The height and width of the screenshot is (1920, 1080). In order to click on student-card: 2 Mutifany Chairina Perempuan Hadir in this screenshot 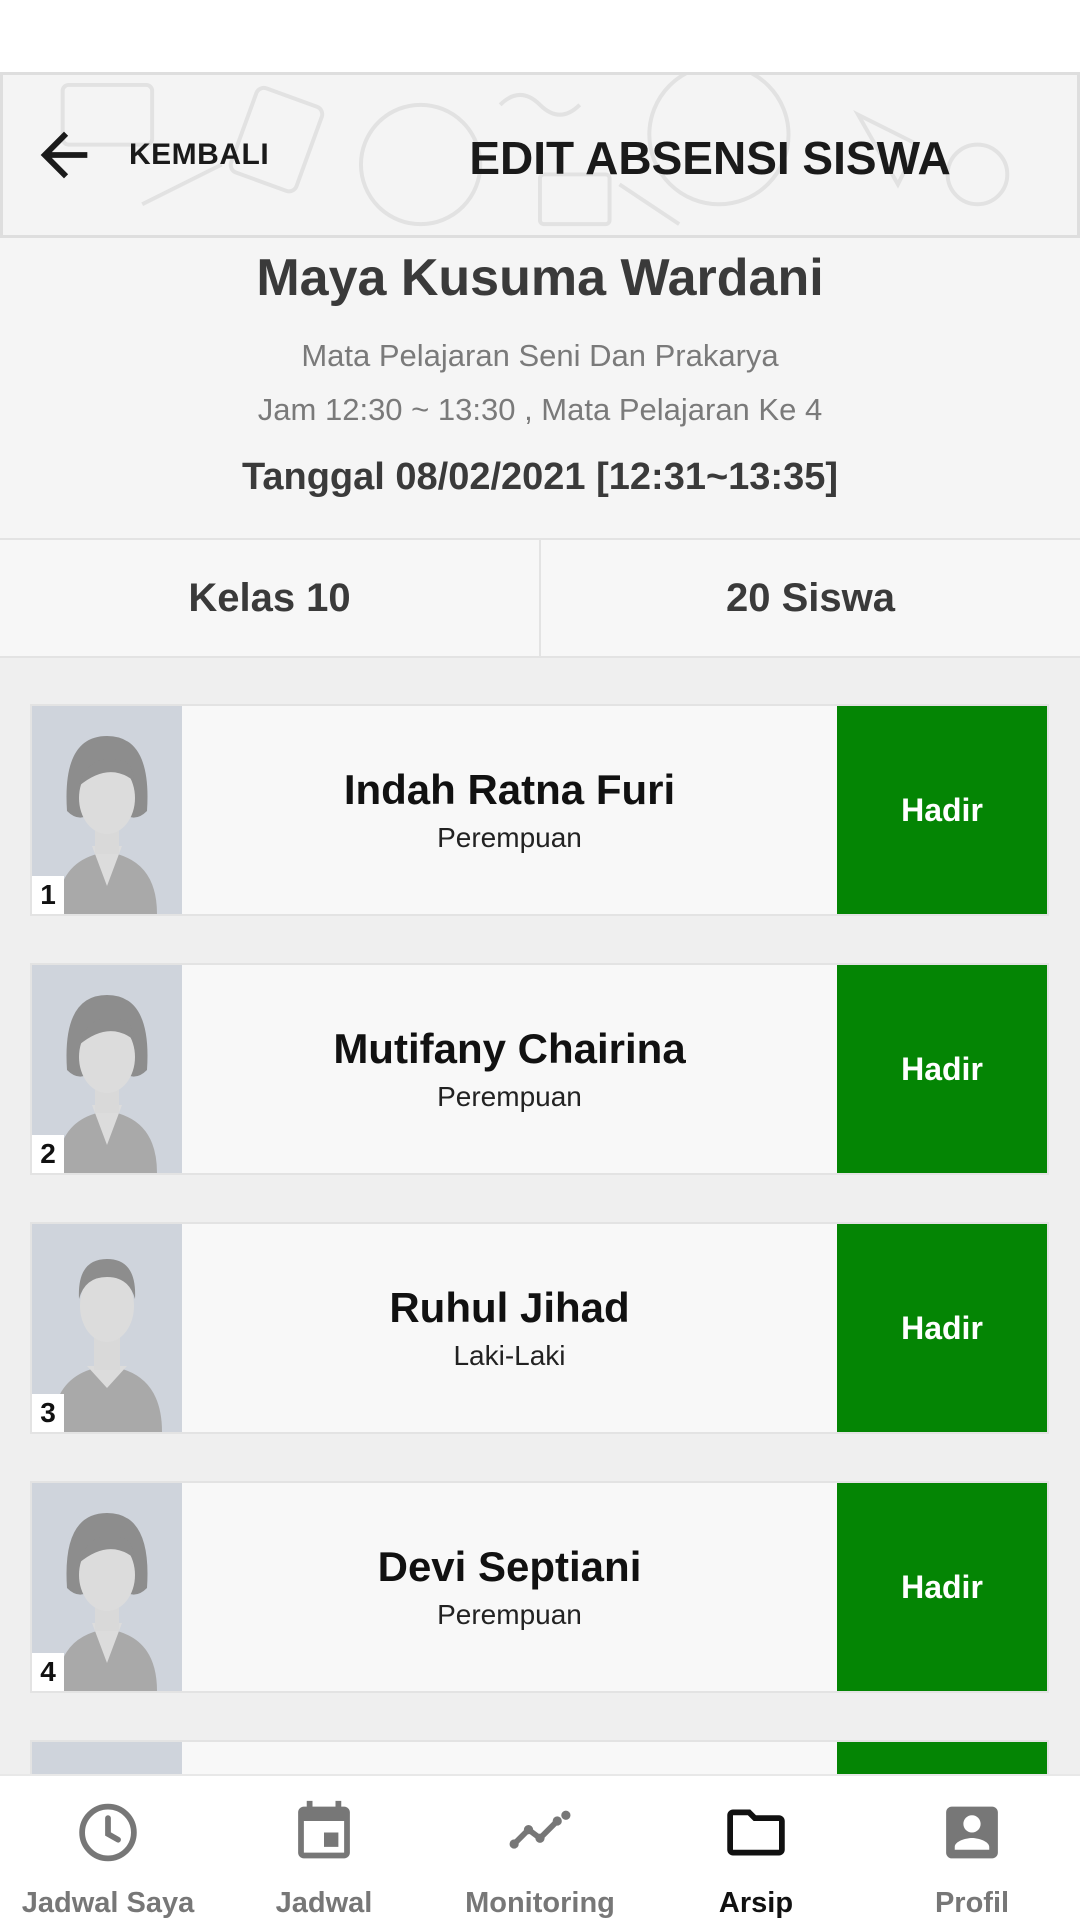, I will do `click(539, 1069)`.